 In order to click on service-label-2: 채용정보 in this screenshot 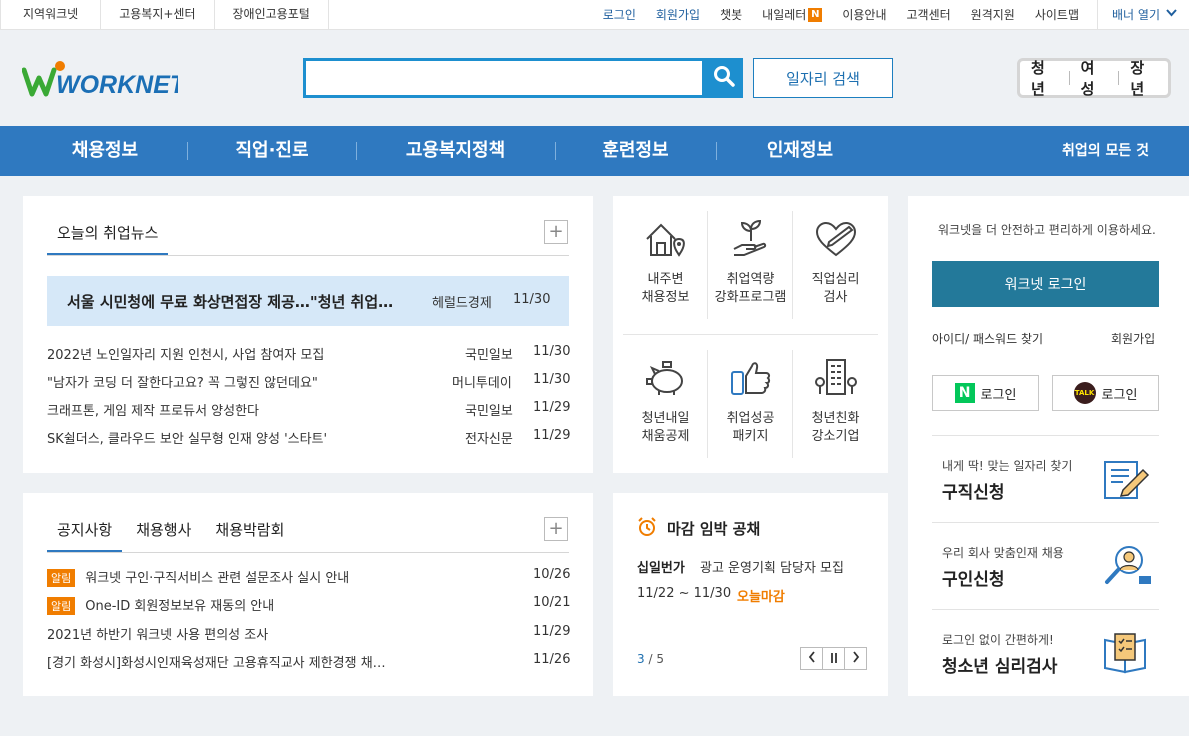, I will do `click(665, 297)`.